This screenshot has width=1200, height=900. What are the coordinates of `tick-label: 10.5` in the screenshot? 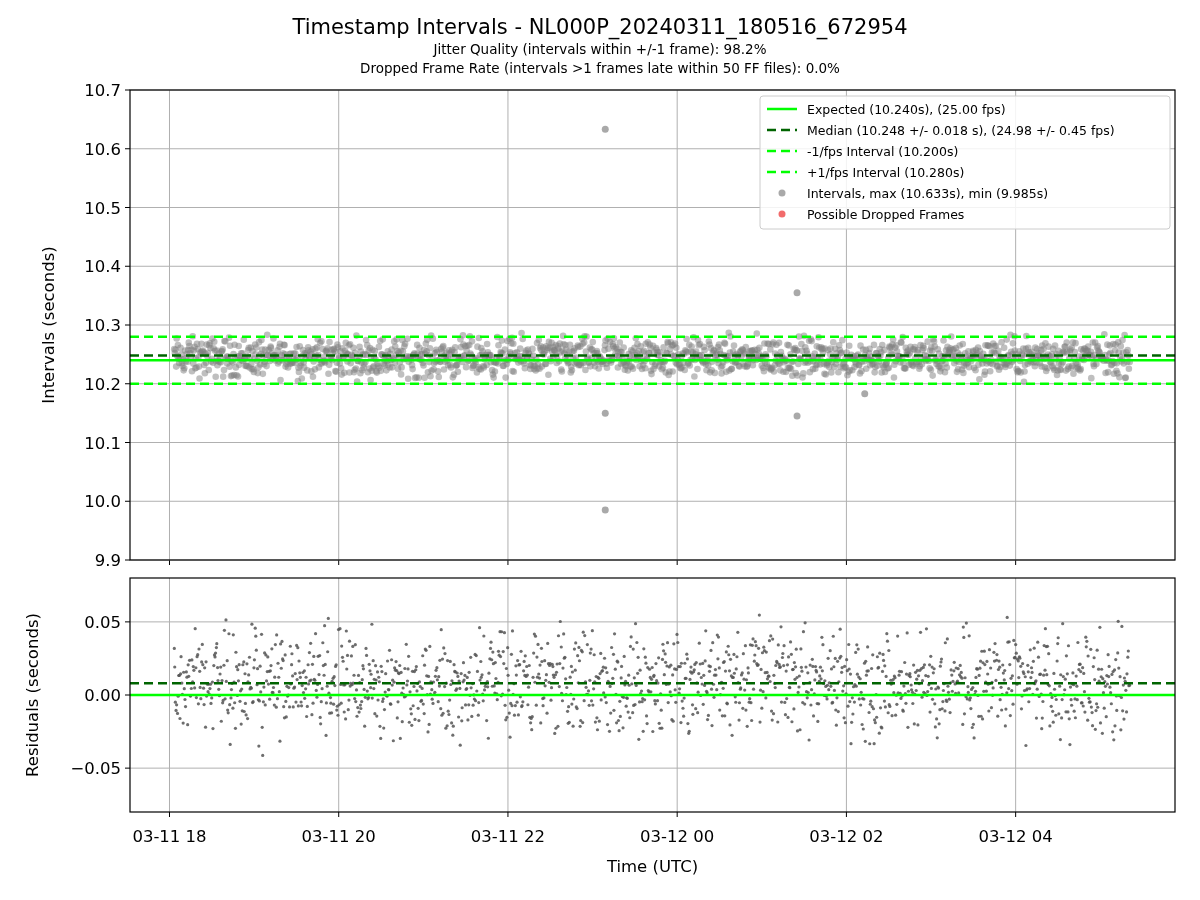 It's located at (102, 208).